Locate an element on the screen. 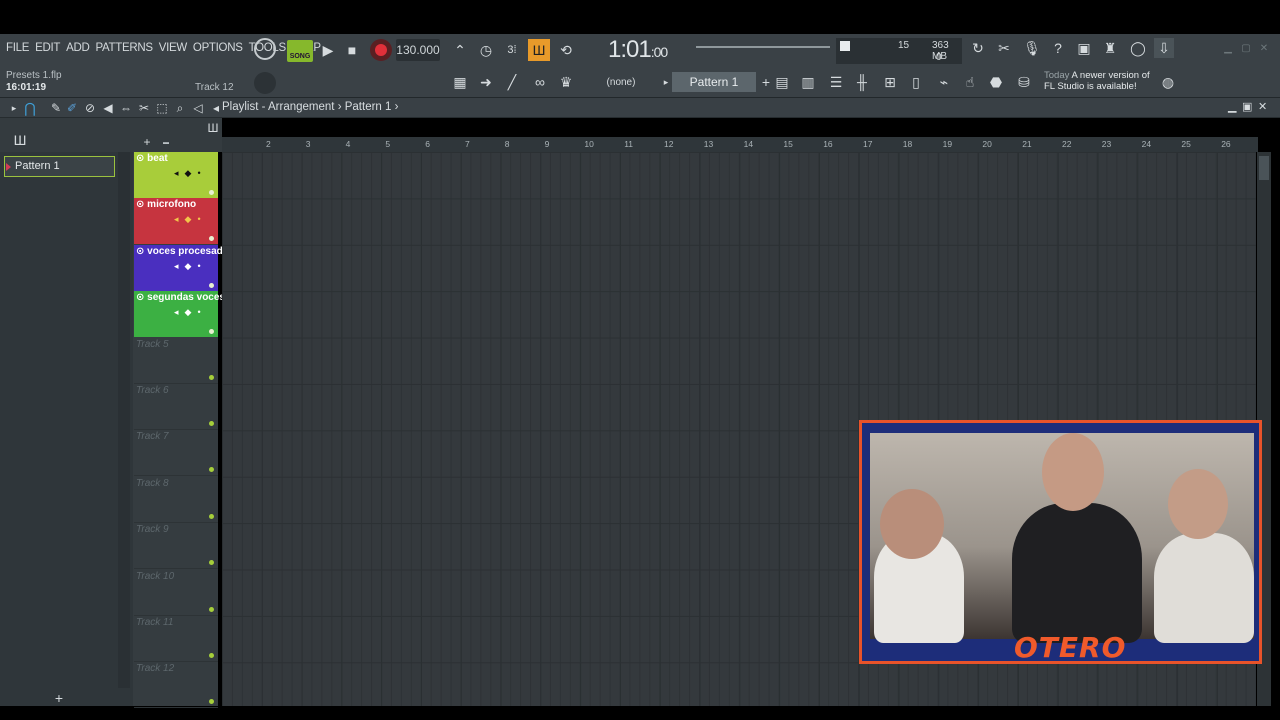 The width and height of the screenshot is (1280, 720). track-header-11: Track 11 is located at coordinates (176, 639).